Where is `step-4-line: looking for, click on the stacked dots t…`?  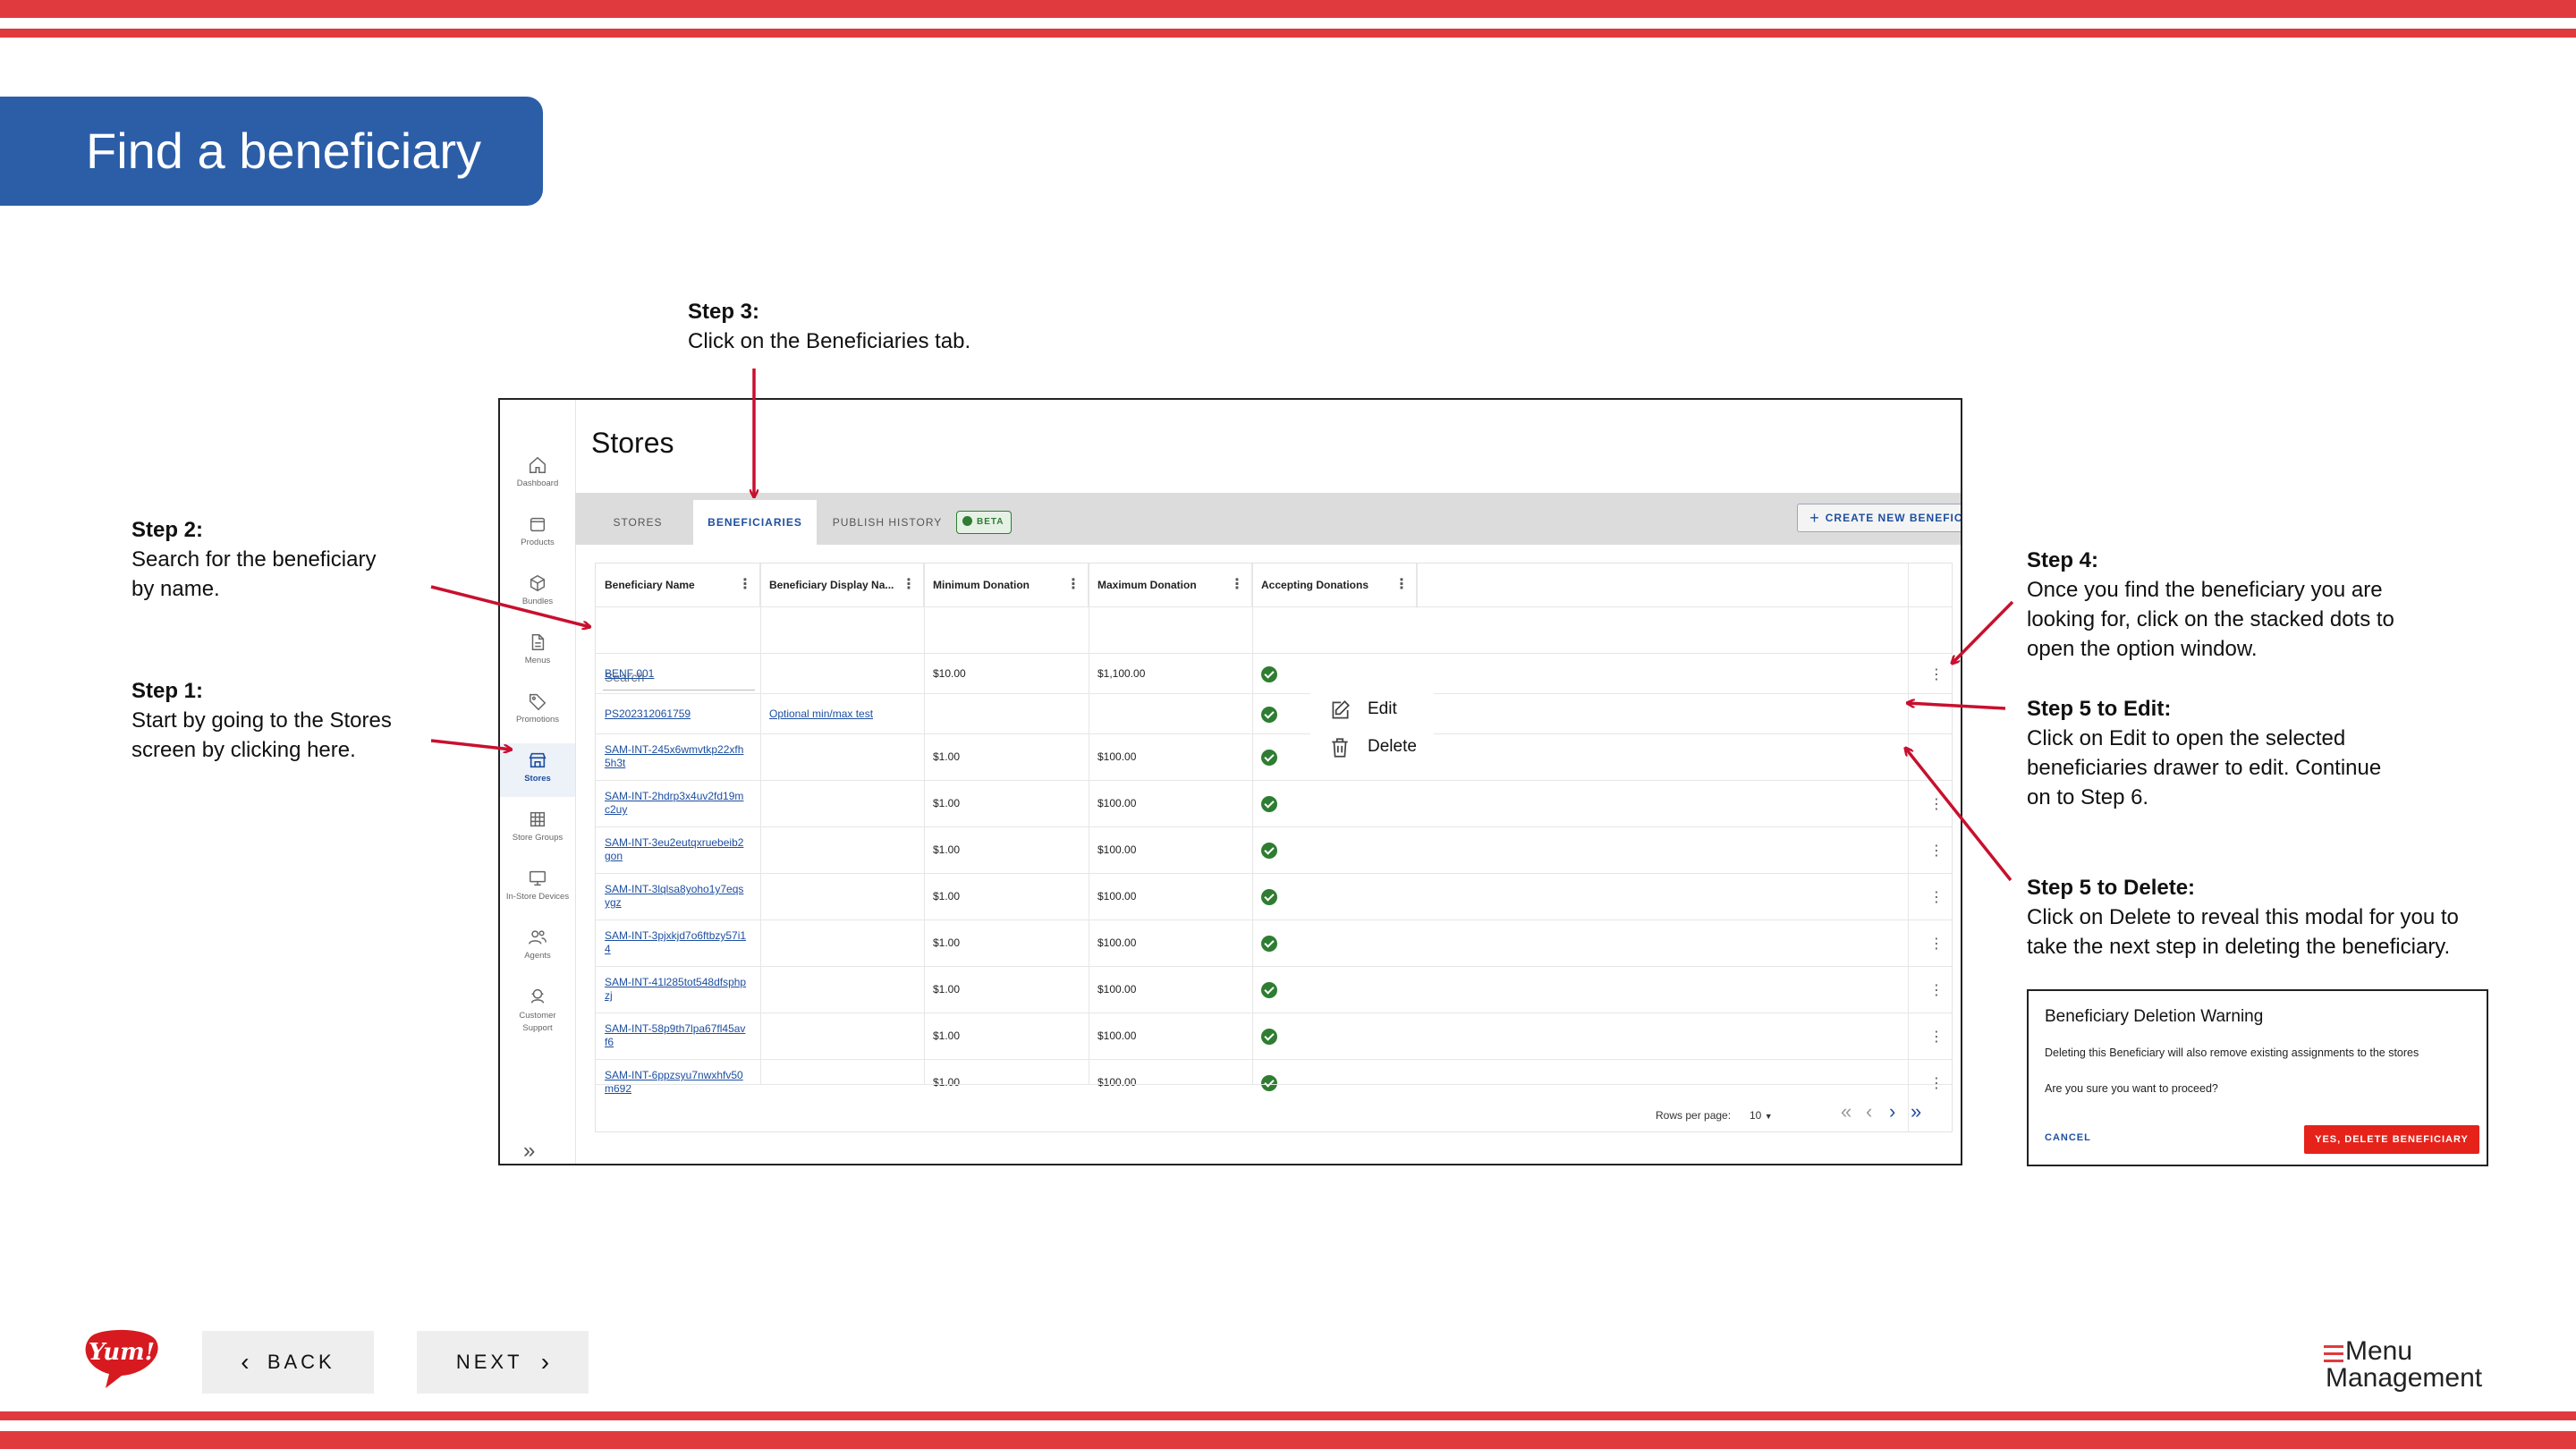
step-4-line: looking for, click on the stacked dots t… is located at coordinates (2210, 619).